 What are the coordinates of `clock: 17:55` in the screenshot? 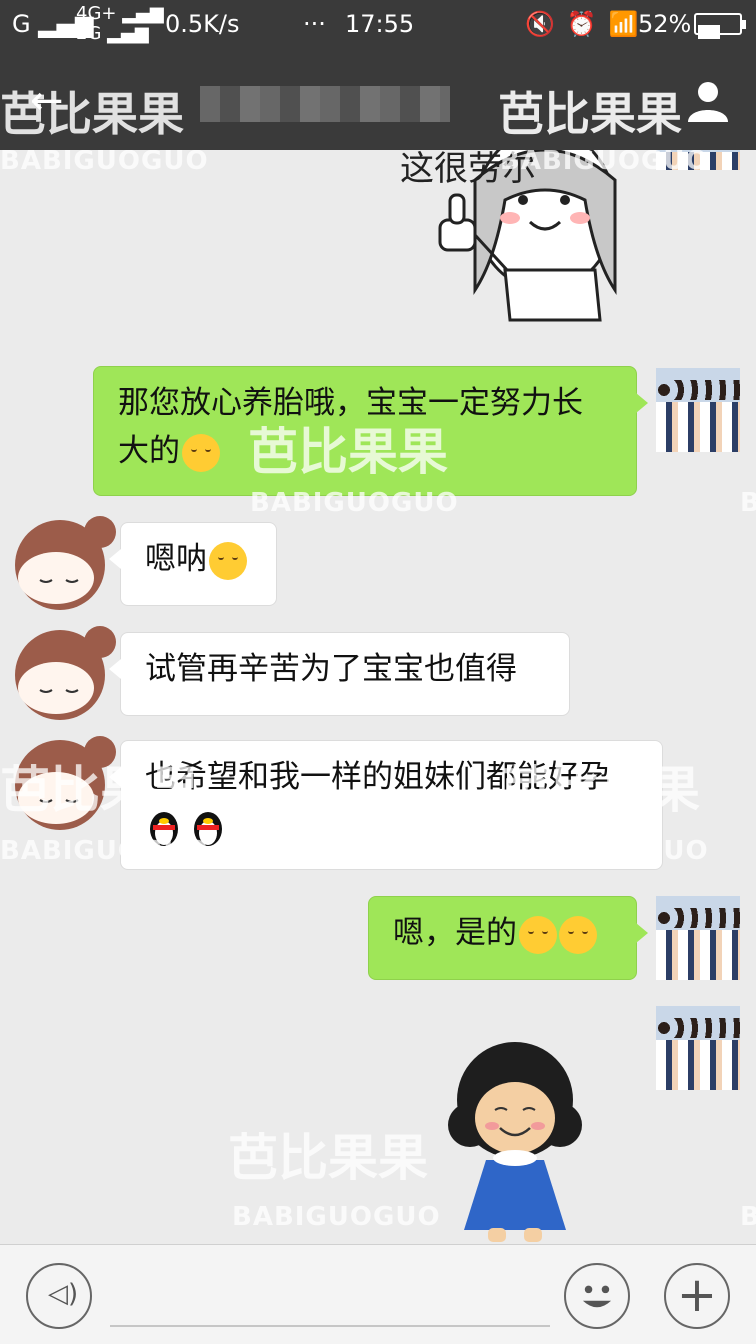 It's located at (380, 24).